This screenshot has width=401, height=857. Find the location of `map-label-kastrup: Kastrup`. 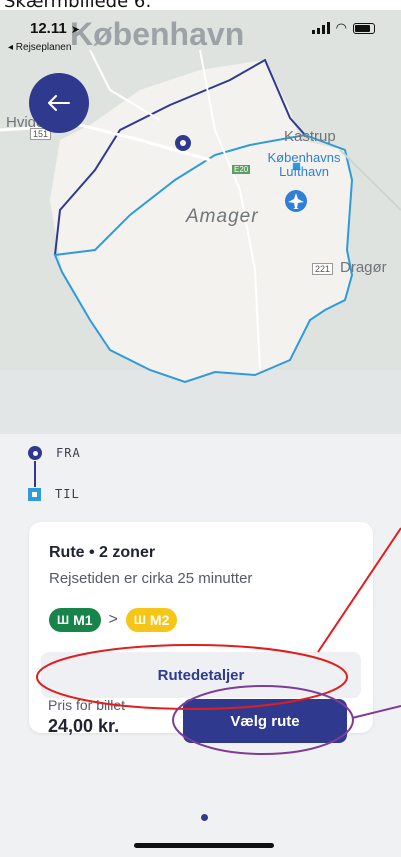

map-label-kastrup: Kastrup is located at coordinates (310, 136).